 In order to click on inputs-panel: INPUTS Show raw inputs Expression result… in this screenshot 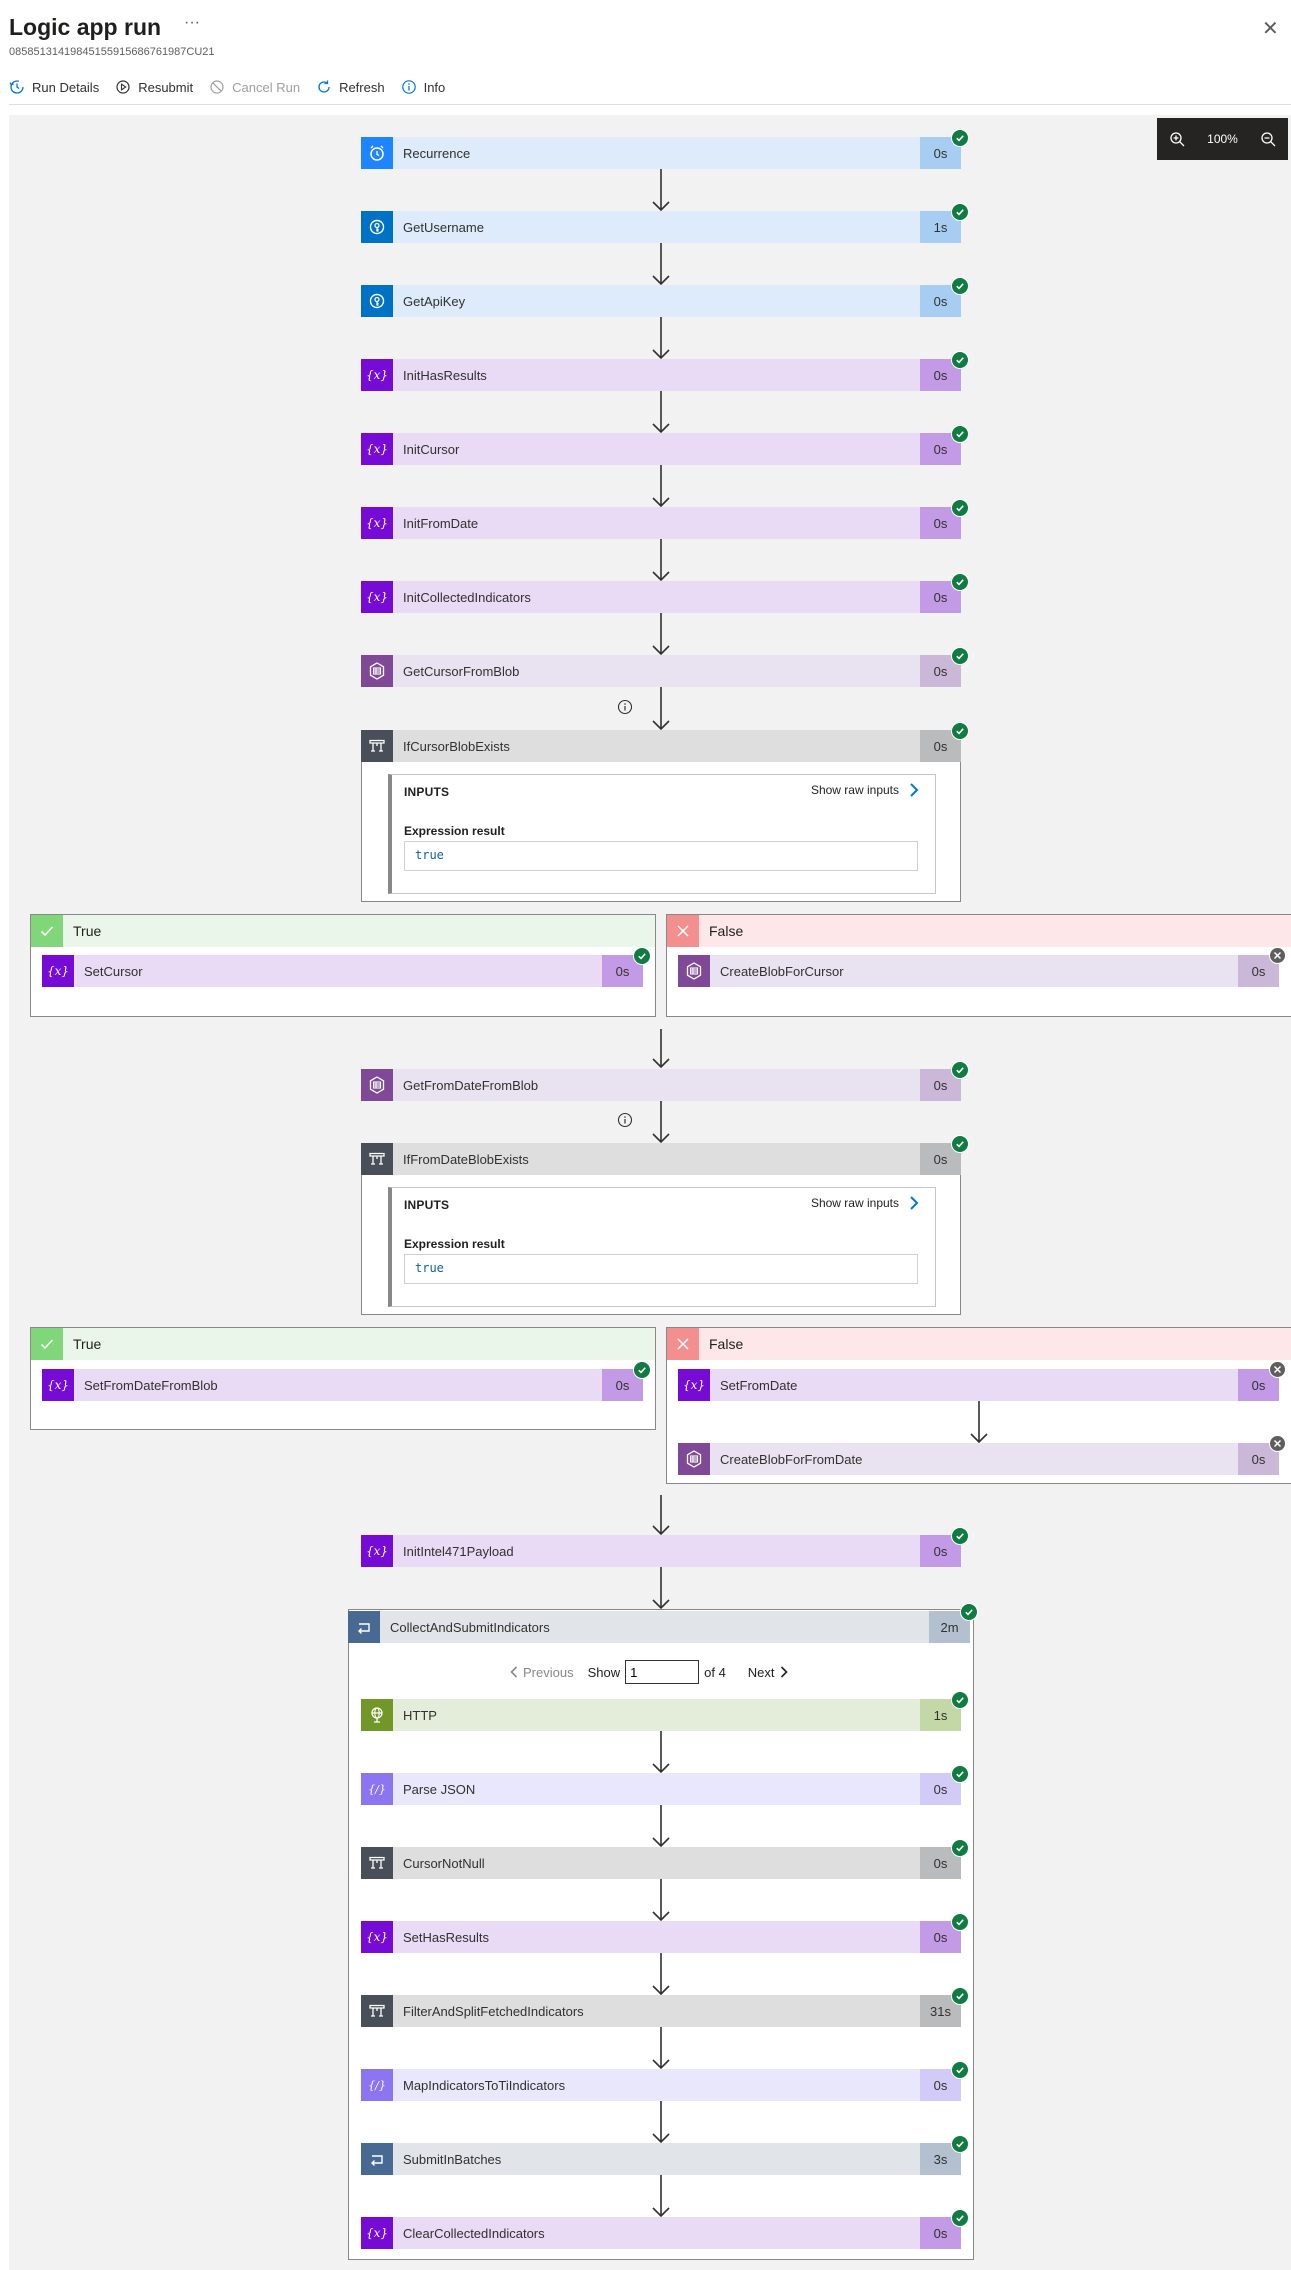, I will do `click(662, 1247)`.